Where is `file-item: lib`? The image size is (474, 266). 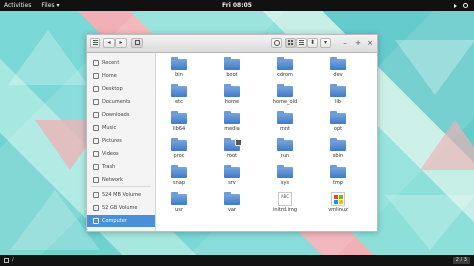 file-item: lib is located at coordinates (338, 96).